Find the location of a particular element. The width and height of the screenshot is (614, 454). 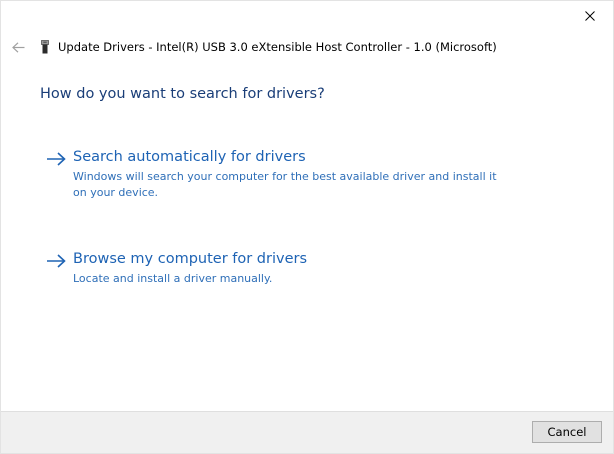

usb-device-icon is located at coordinates (45, 47).